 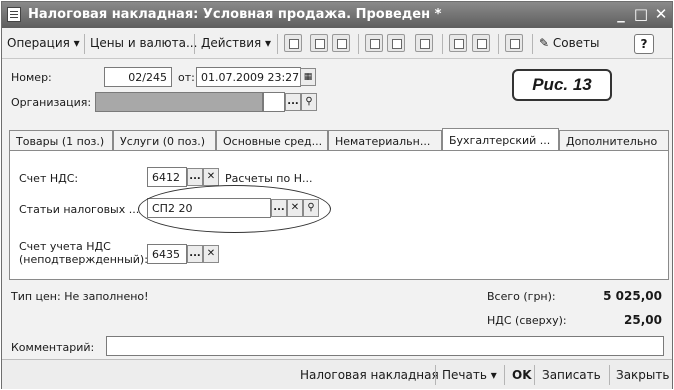 I want to click on move-icon, so click(x=293, y=43).